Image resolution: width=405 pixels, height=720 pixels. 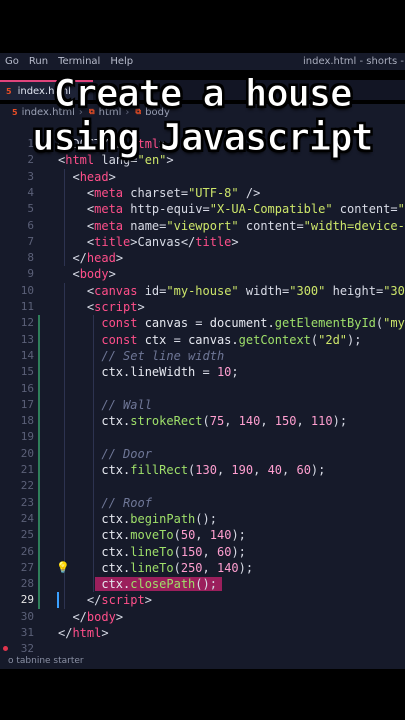 What do you see at coordinates (206, 584) in the screenshot?
I see `code-token: ();` at bounding box center [206, 584].